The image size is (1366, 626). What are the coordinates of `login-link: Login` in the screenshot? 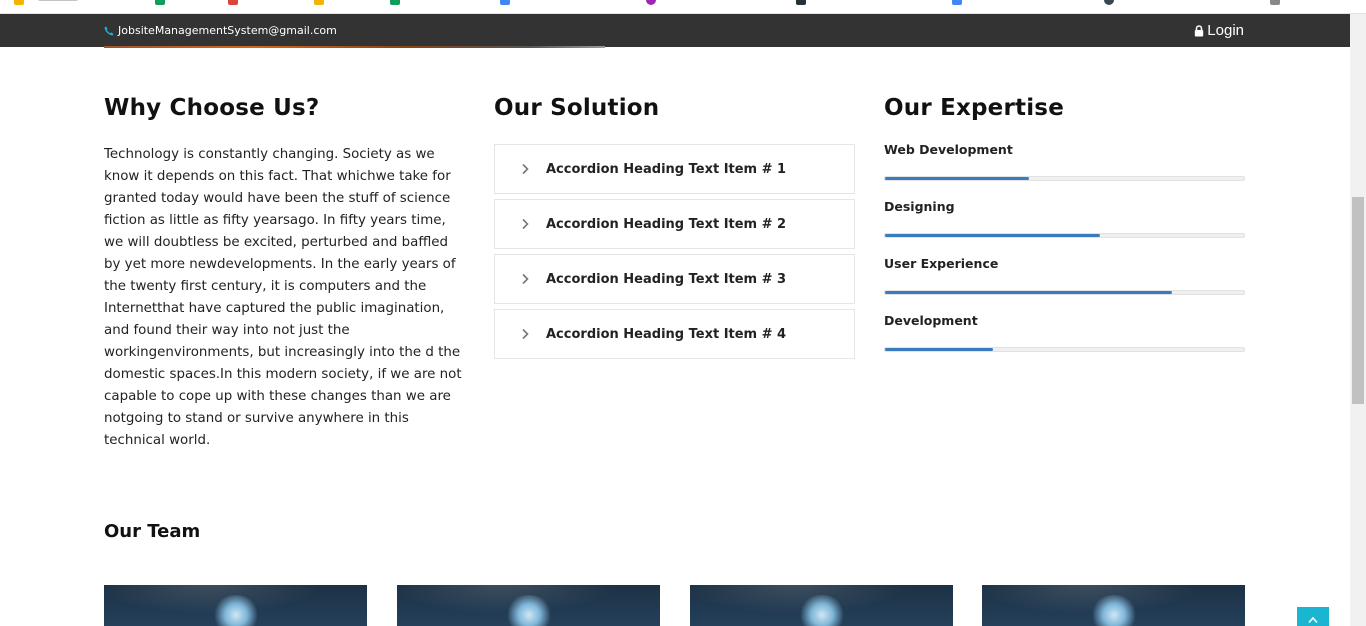 It's located at (1219, 30).